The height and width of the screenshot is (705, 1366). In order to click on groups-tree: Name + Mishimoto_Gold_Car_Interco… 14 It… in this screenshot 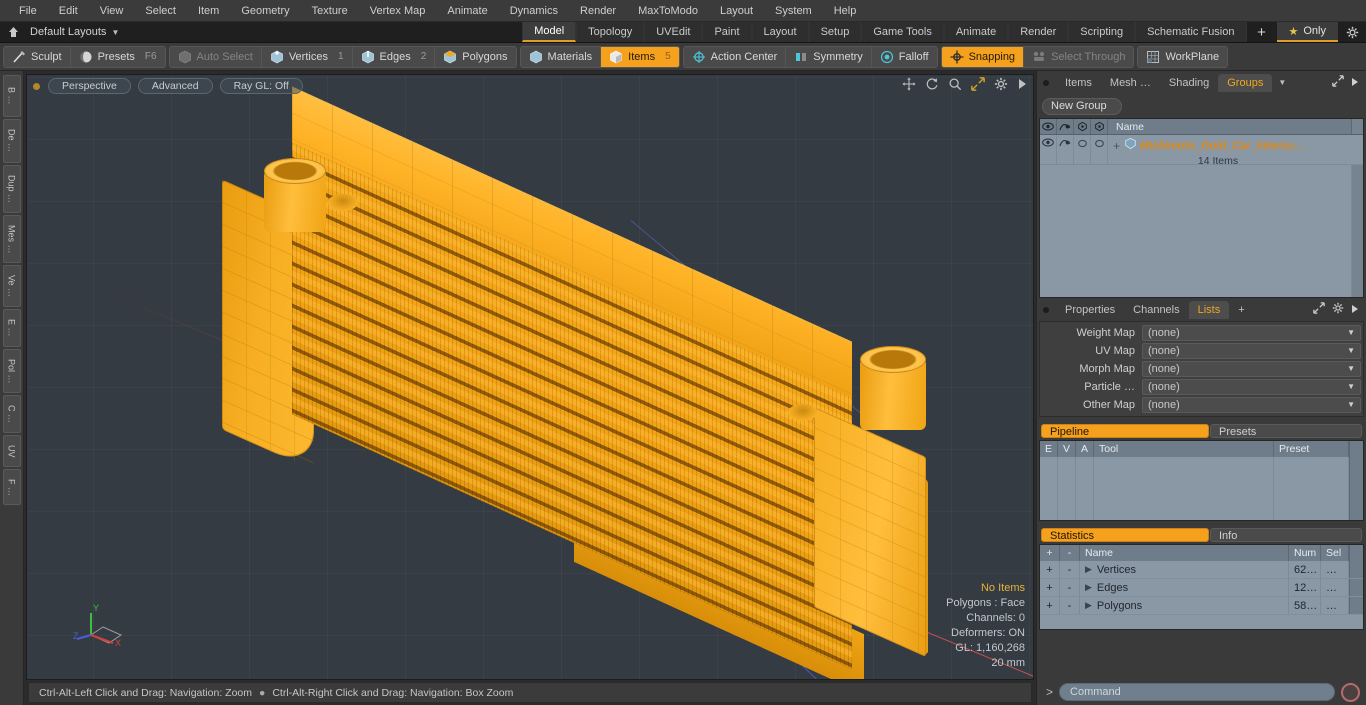, I will do `click(1201, 208)`.